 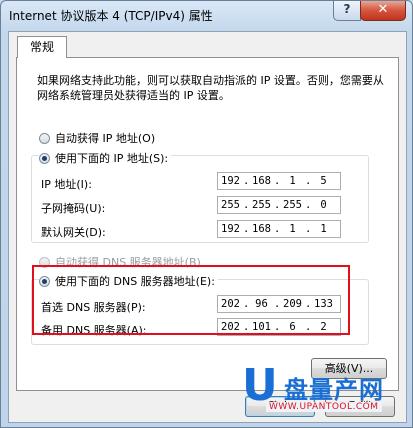 What do you see at coordinates (324, 407) in the screenshot?
I see `watermark-url: WWW.UPANTOOL.COM` at bounding box center [324, 407].